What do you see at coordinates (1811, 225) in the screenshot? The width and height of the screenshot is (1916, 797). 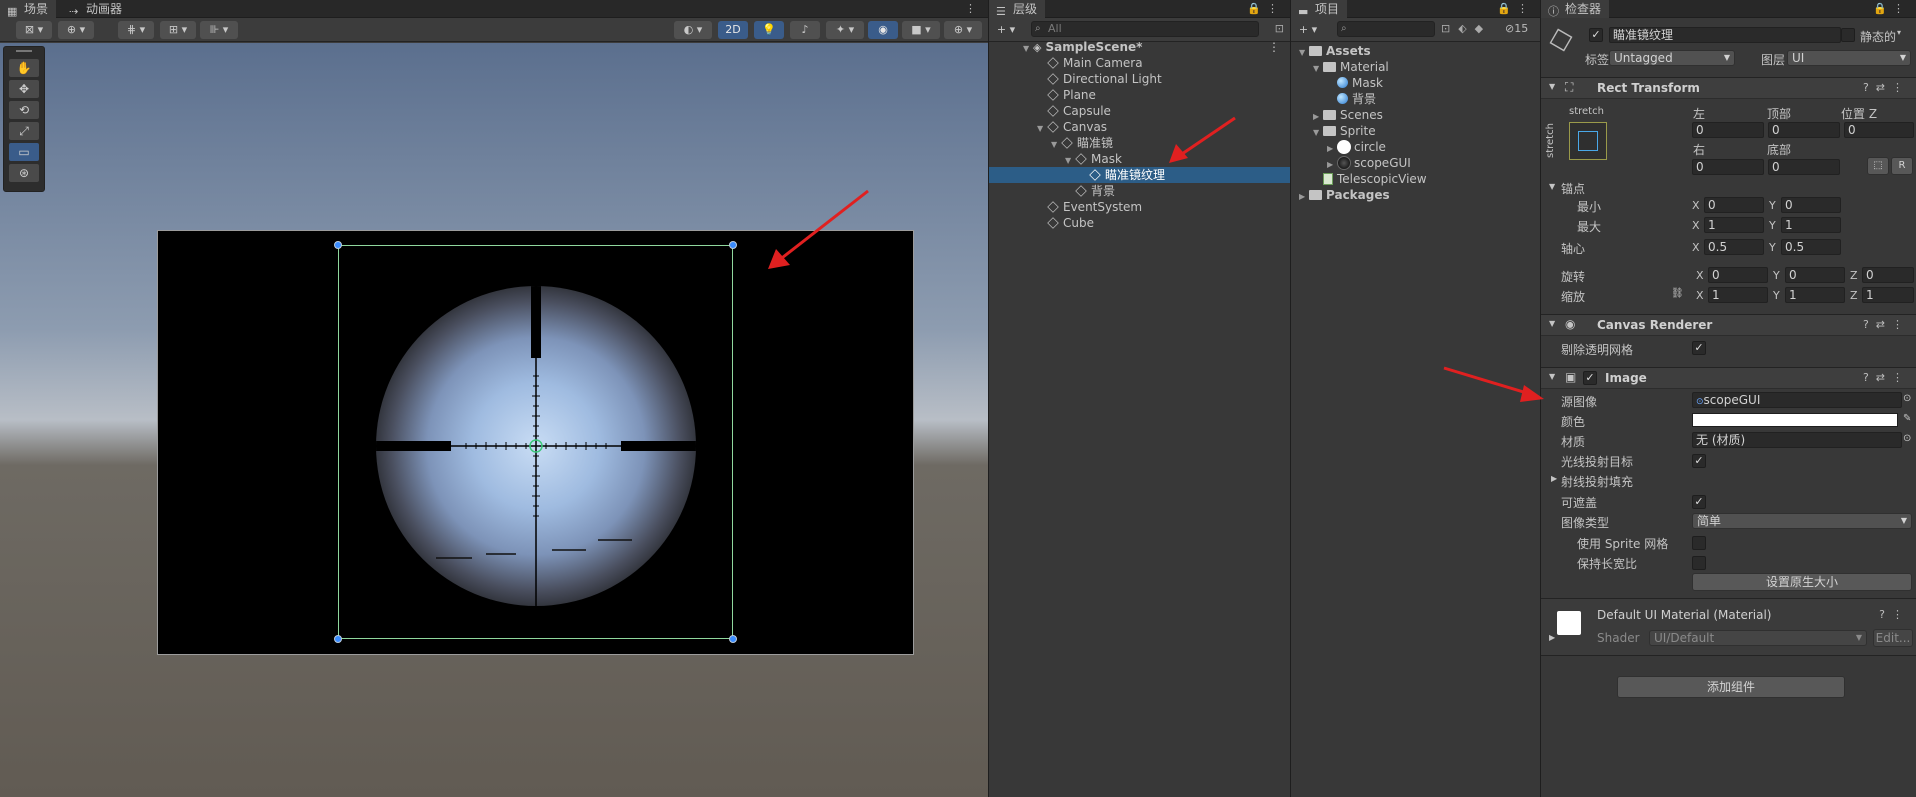 I see `anchor-max-y: 1` at bounding box center [1811, 225].